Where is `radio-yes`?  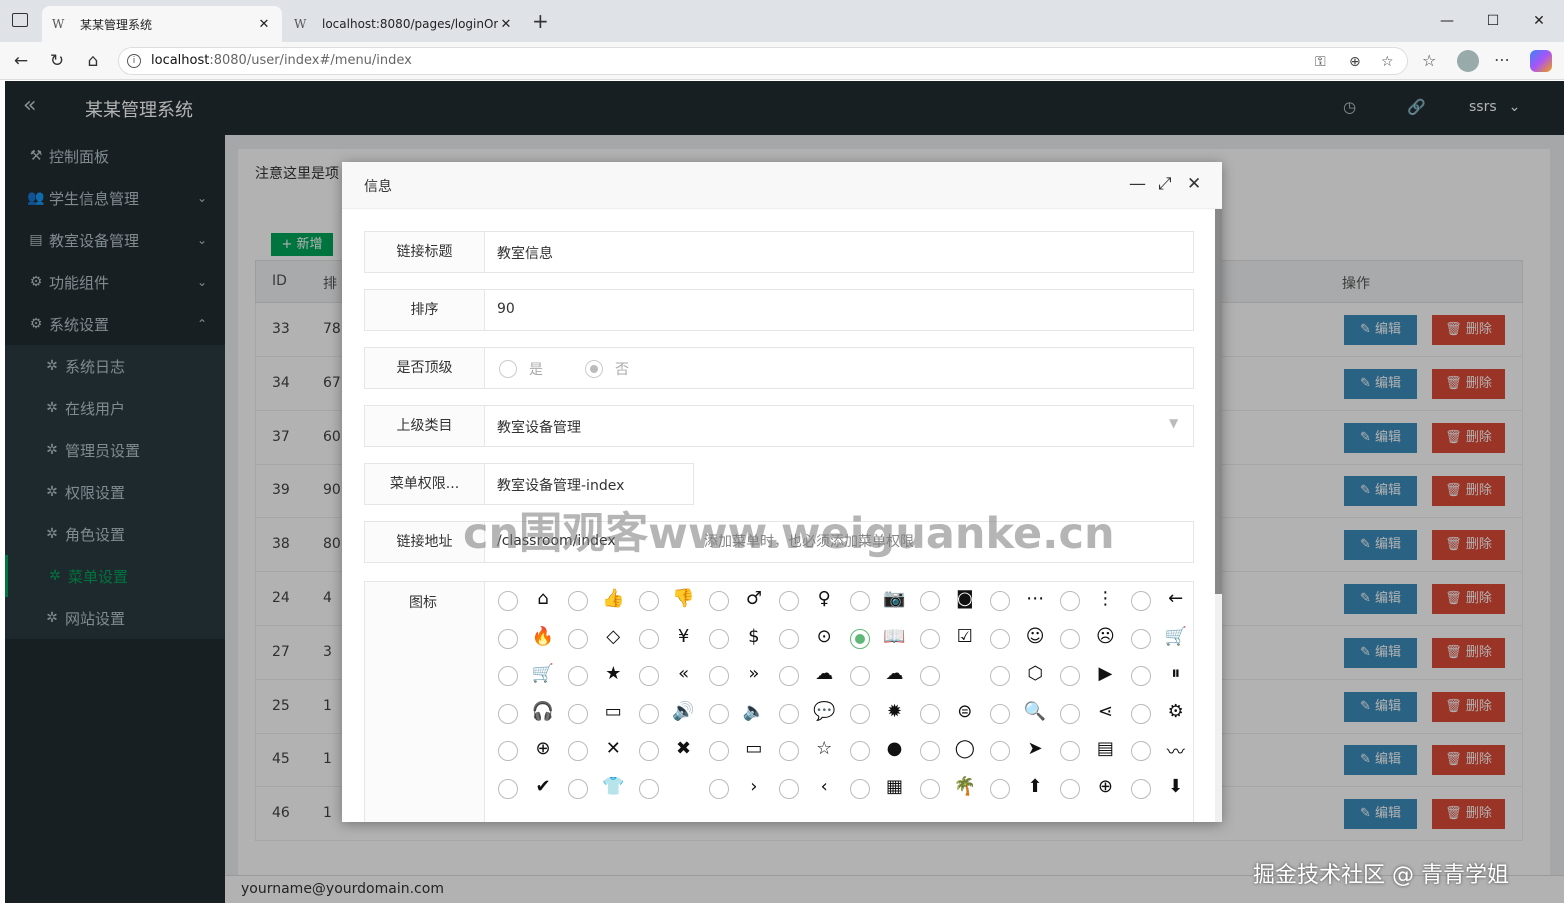 radio-yes is located at coordinates (508, 369).